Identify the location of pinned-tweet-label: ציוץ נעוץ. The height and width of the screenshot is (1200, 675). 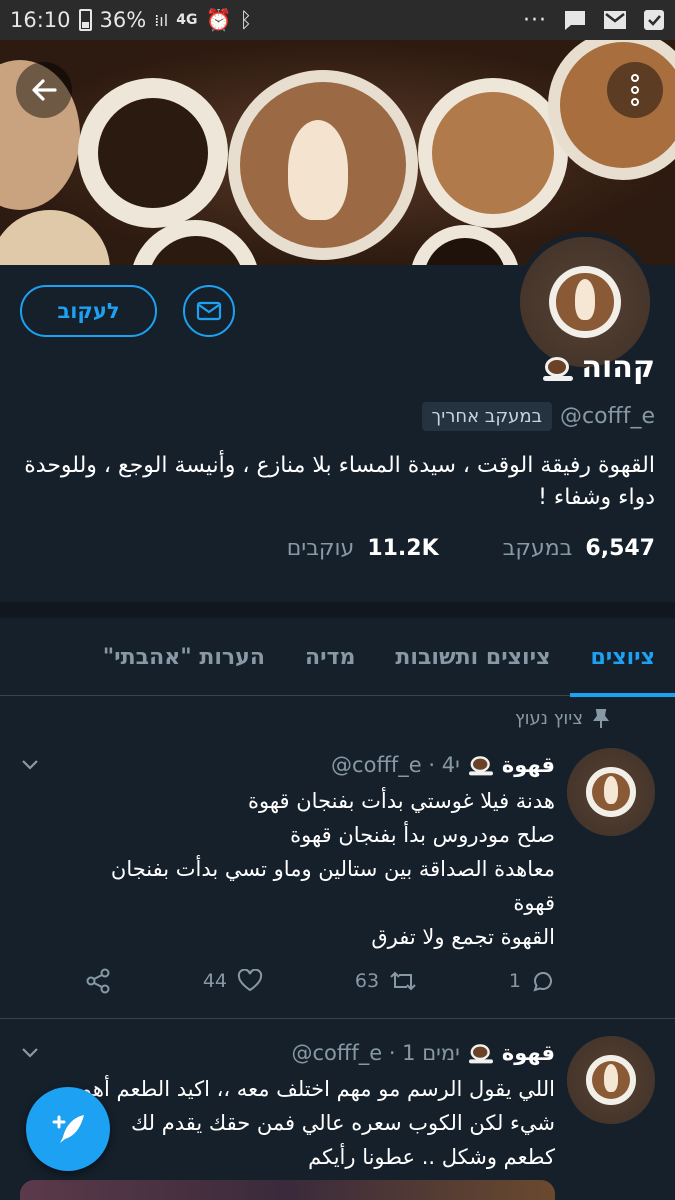
(562, 718).